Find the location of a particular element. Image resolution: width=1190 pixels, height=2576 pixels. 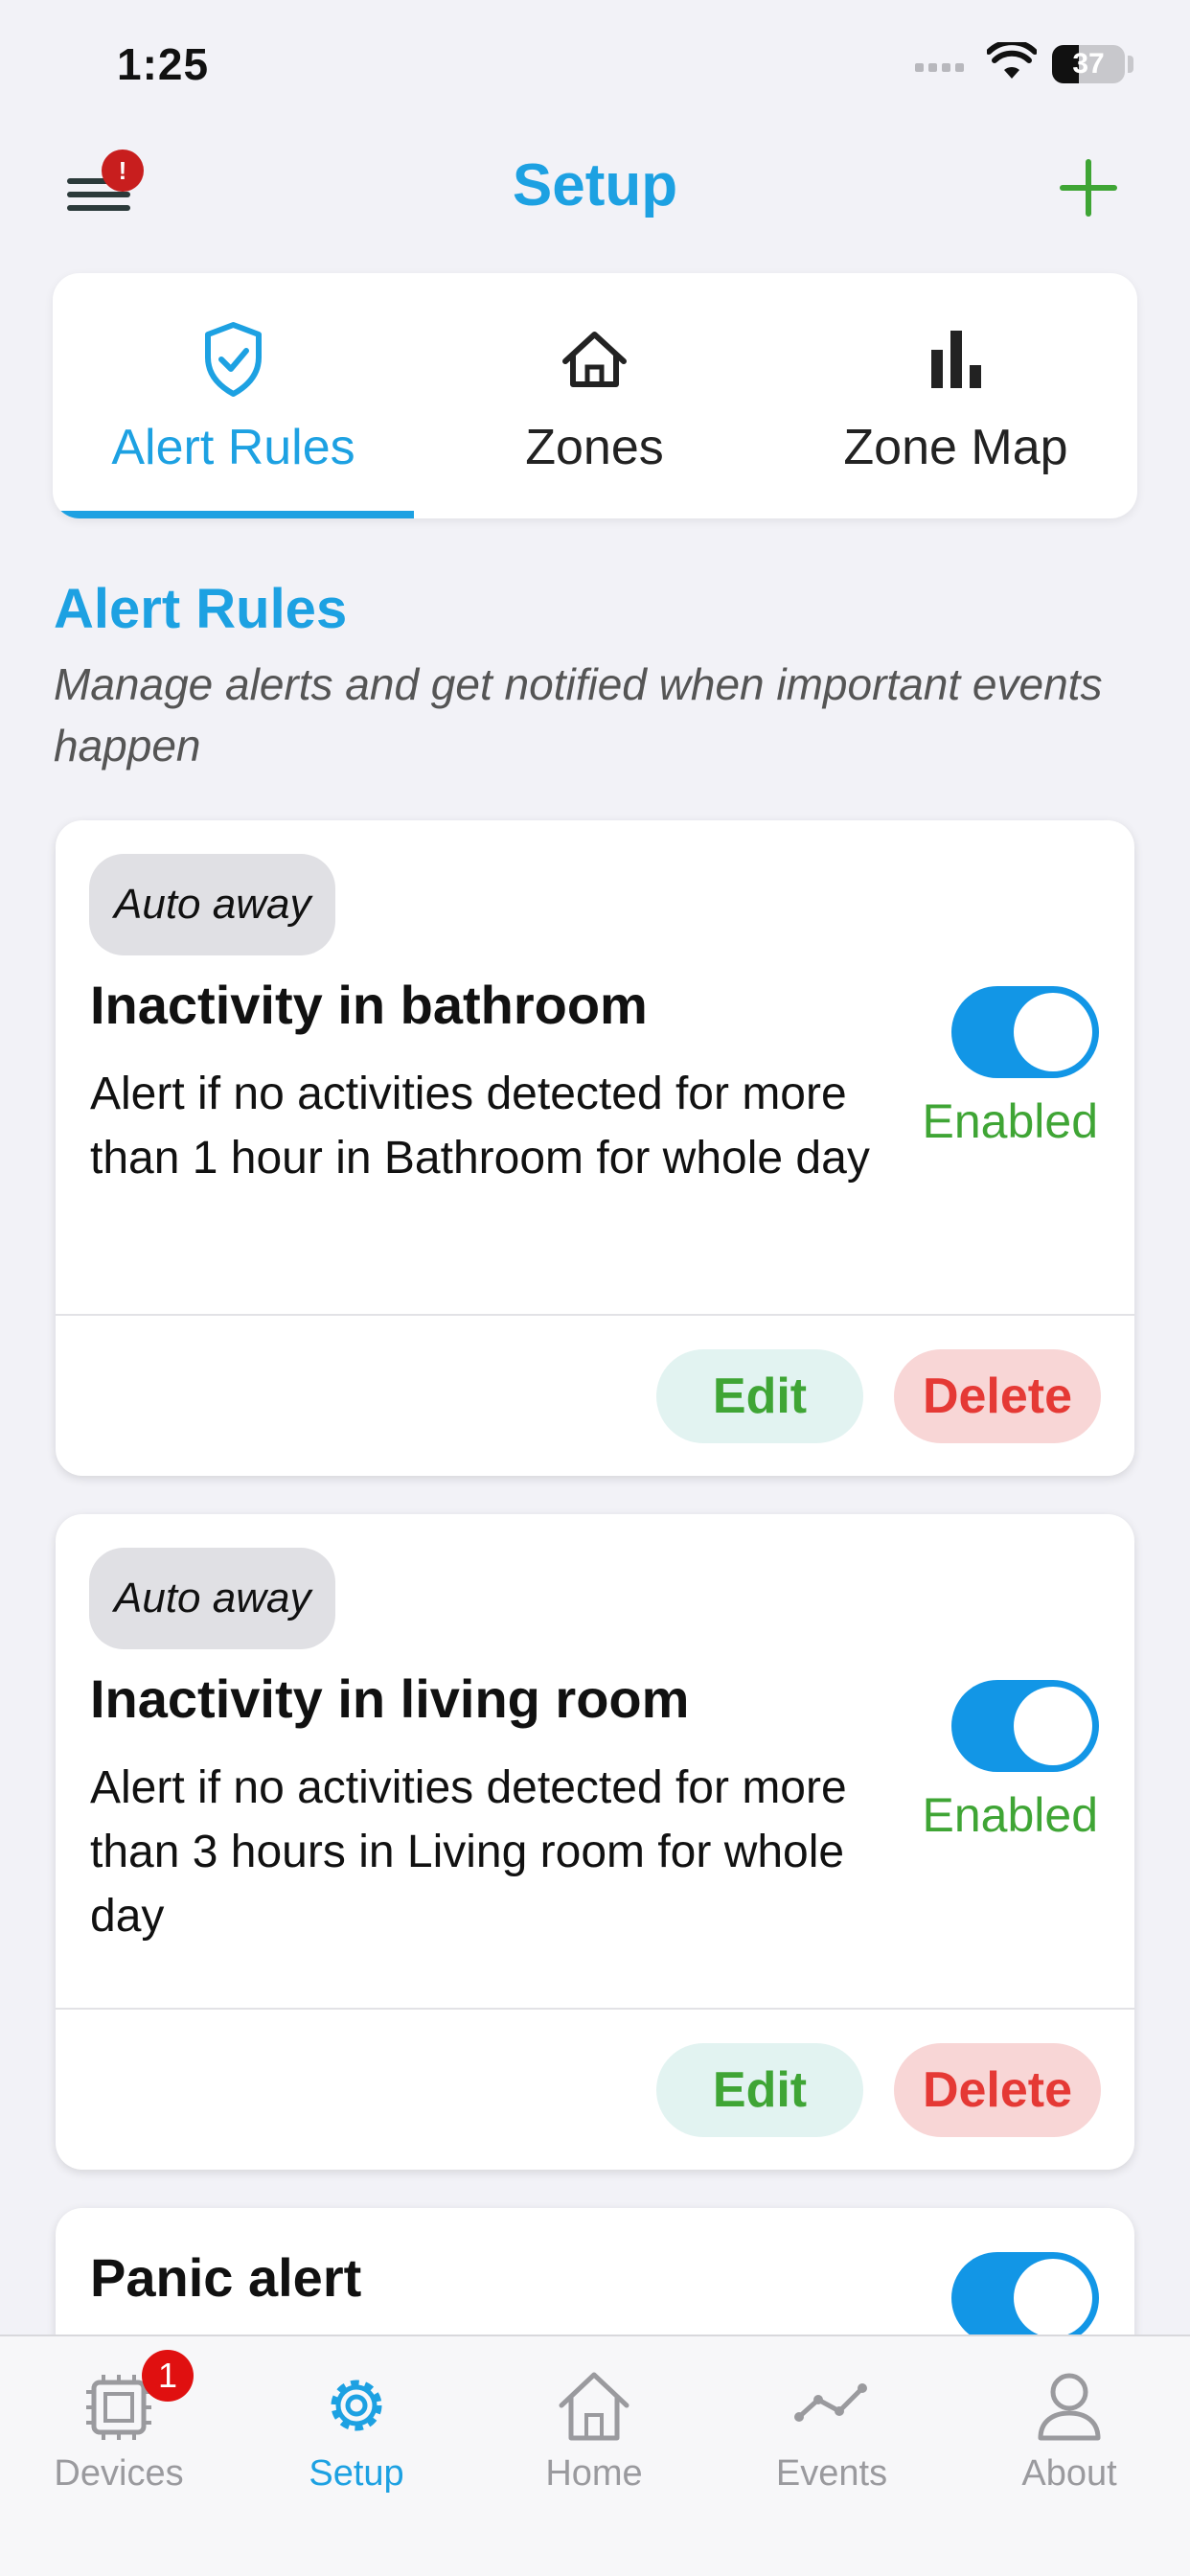

trend-line-icon is located at coordinates (831, 2402).